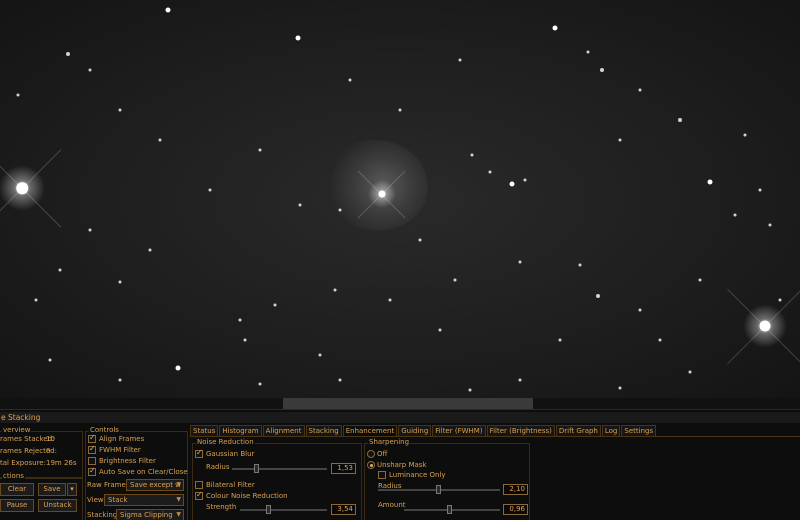 The image size is (800, 520). I want to click on nr-radius-value: 1,53, so click(343, 468).